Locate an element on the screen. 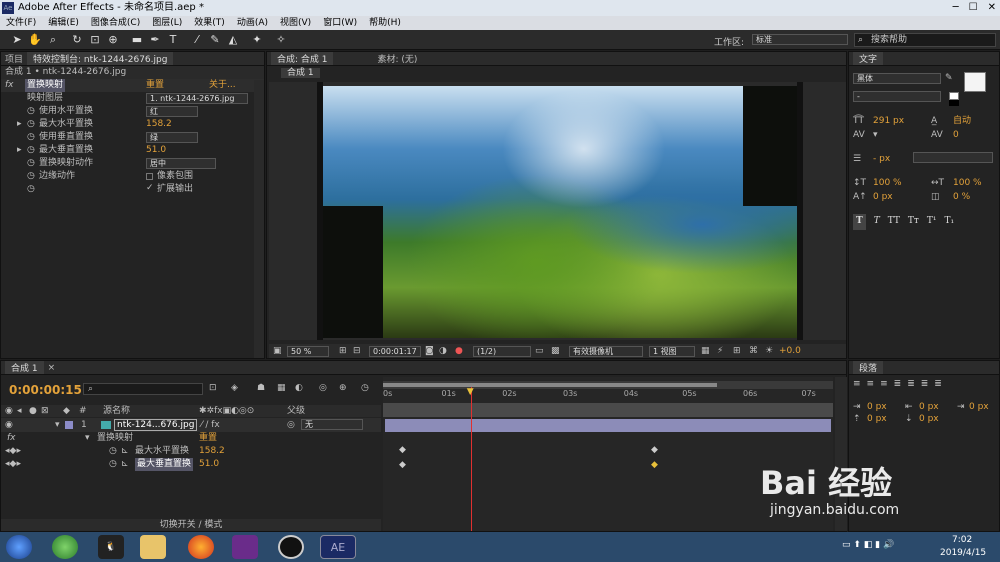 The width and height of the screenshot is (1000, 562). zoom-tool-icon: ⌕ is located at coordinates (53, 40).